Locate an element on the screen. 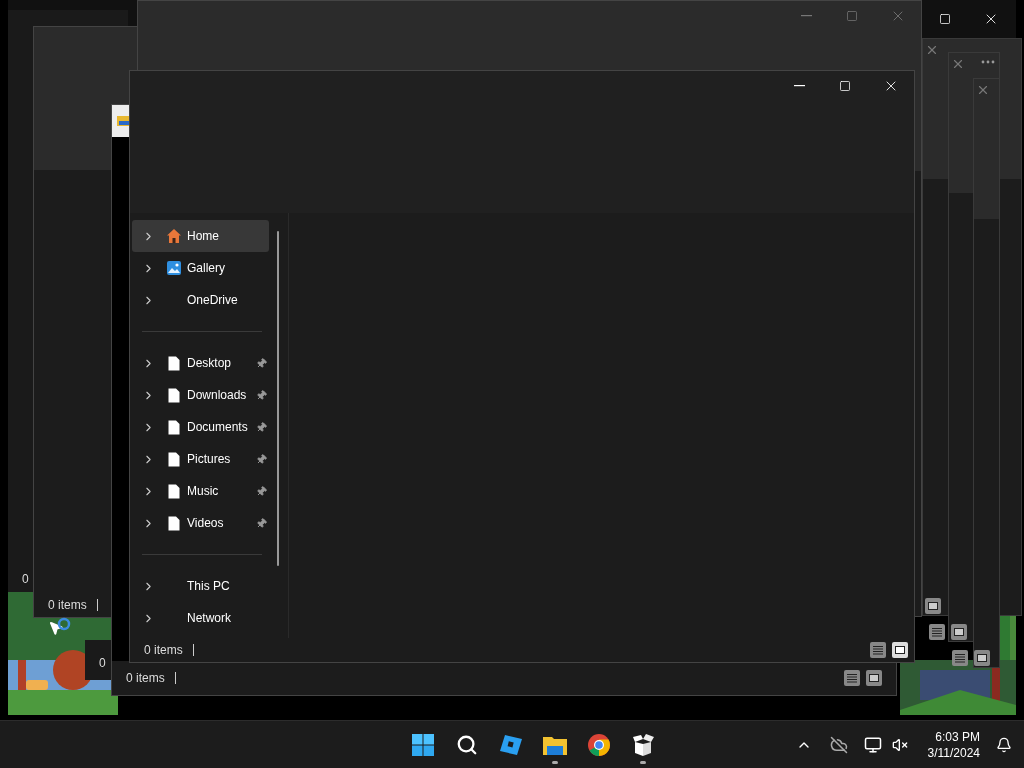 The image size is (1024, 768). nav-item: Music is located at coordinates (200, 491).